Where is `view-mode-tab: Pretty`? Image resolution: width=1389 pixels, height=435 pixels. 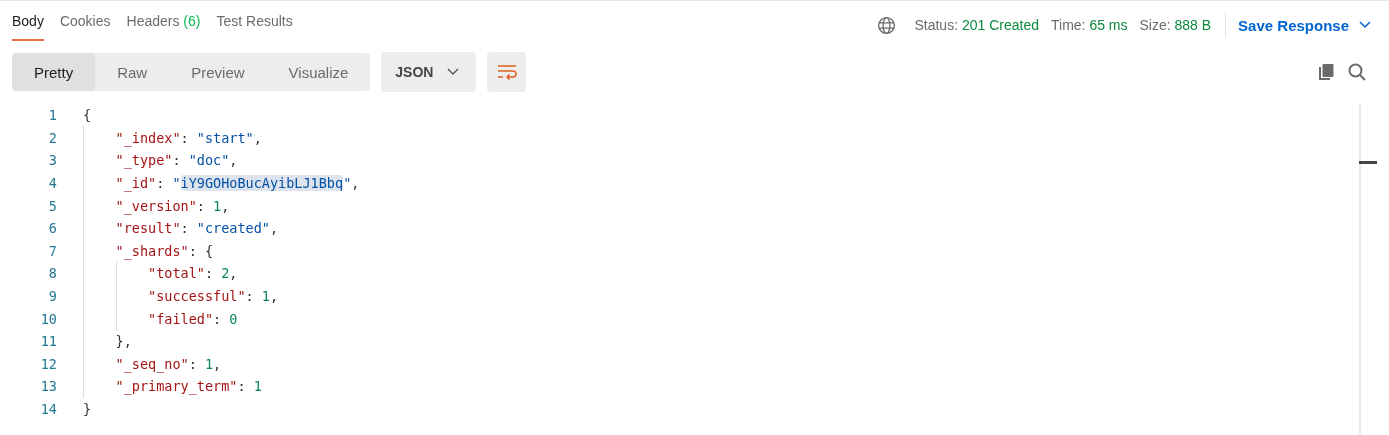
view-mode-tab: Pretty is located at coordinates (54, 72).